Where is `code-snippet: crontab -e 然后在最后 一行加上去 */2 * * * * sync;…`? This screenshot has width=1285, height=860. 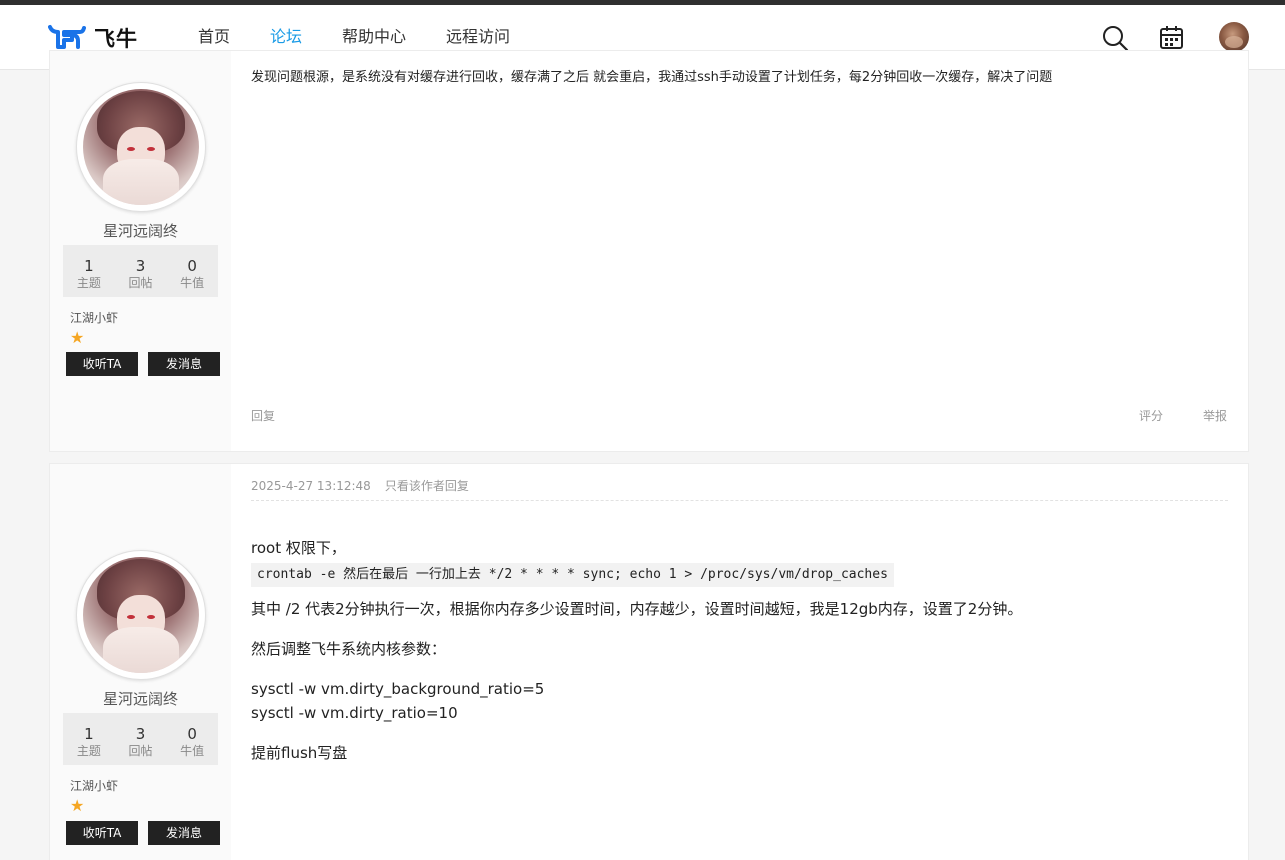
code-snippet: crontab -e 然后在最后 一行加上去 */2 * * * * sync;… is located at coordinates (572, 575).